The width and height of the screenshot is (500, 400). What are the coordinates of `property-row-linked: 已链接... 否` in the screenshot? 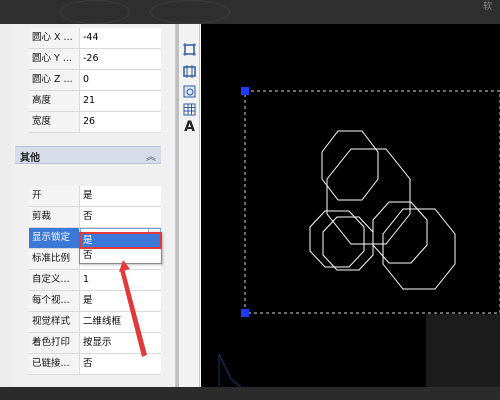 It's located at (95, 364).